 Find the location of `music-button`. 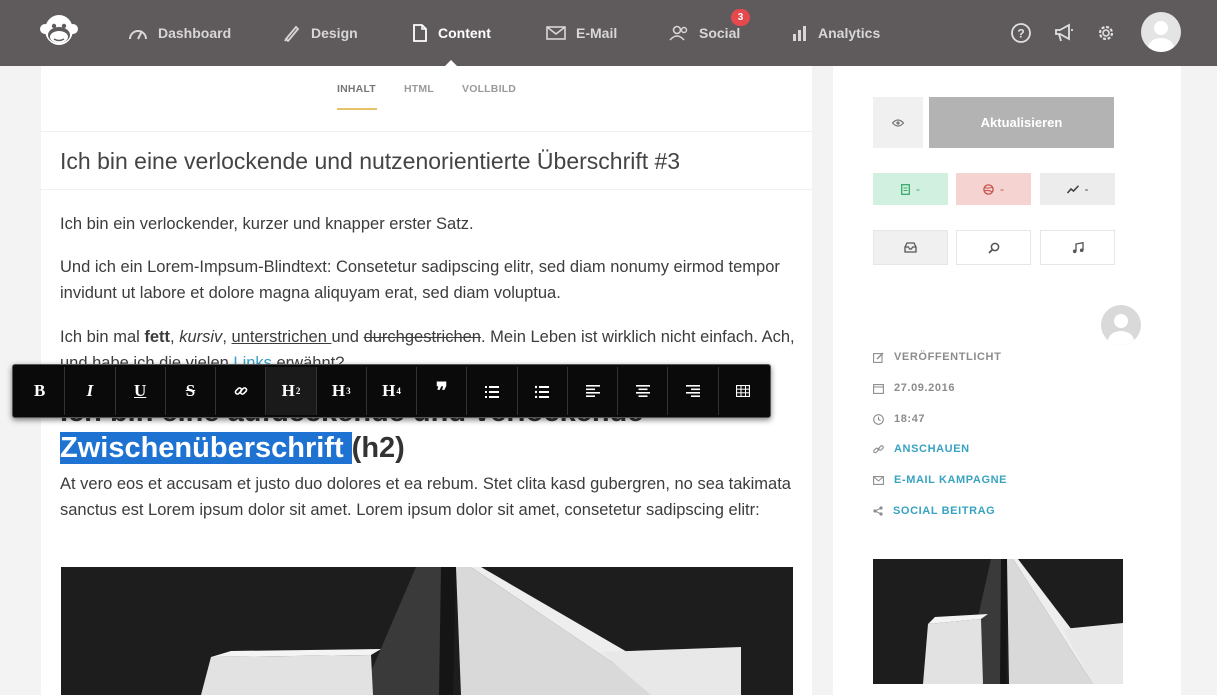

music-button is located at coordinates (1077, 247).